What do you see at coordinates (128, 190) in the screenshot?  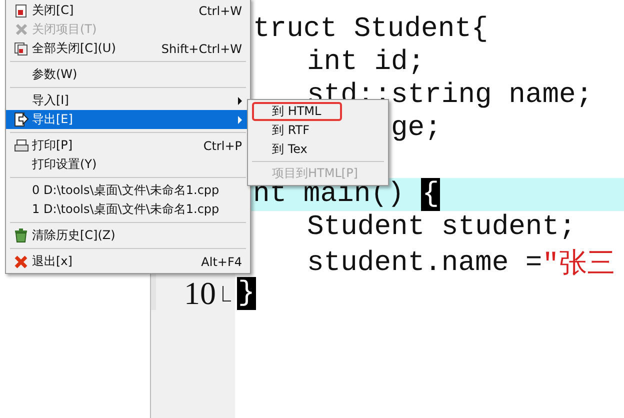 I see `menu-item: 0 D:\tools\桌面\文件\未命名1.cpp` at bounding box center [128, 190].